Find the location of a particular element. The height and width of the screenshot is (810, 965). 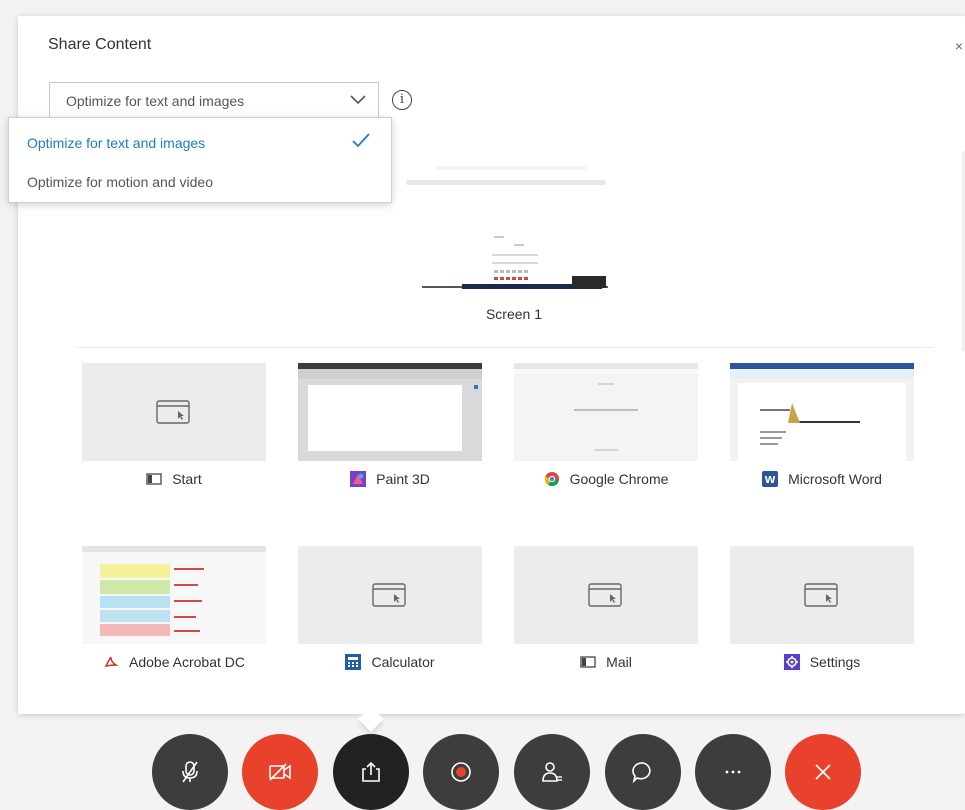

checkmark-icon is located at coordinates (361, 140).